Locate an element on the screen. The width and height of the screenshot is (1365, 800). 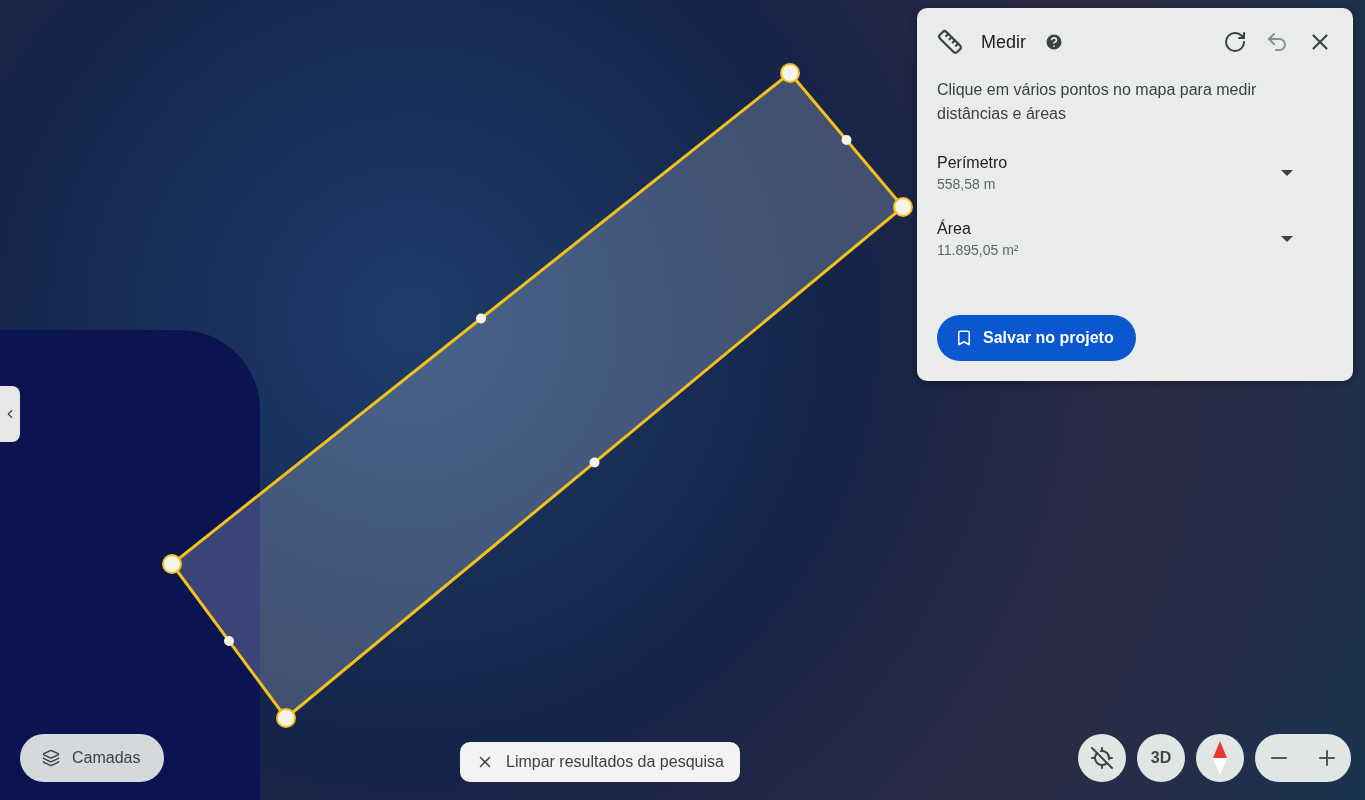
redo-icon is located at coordinates (1235, 42).